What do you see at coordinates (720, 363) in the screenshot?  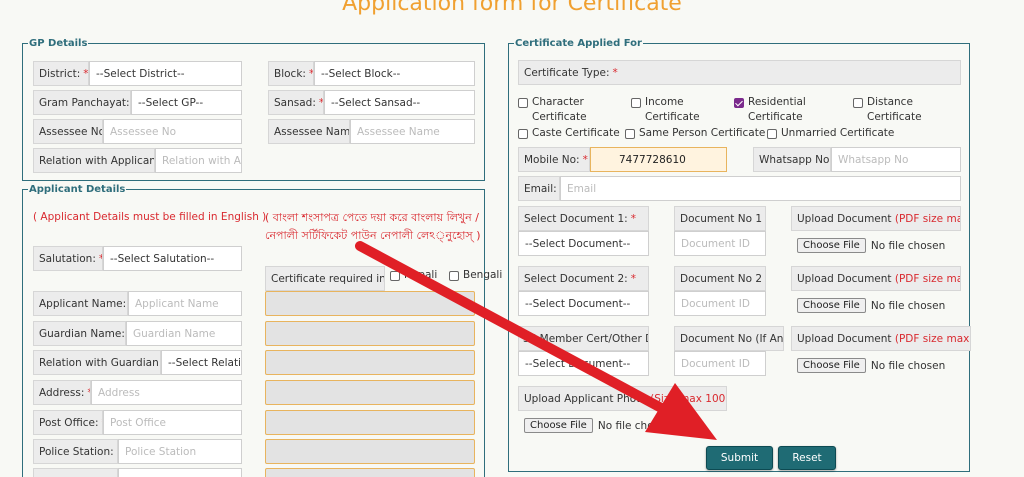 I see `docno3-input: Document ID` at bounding box center [720, 363].